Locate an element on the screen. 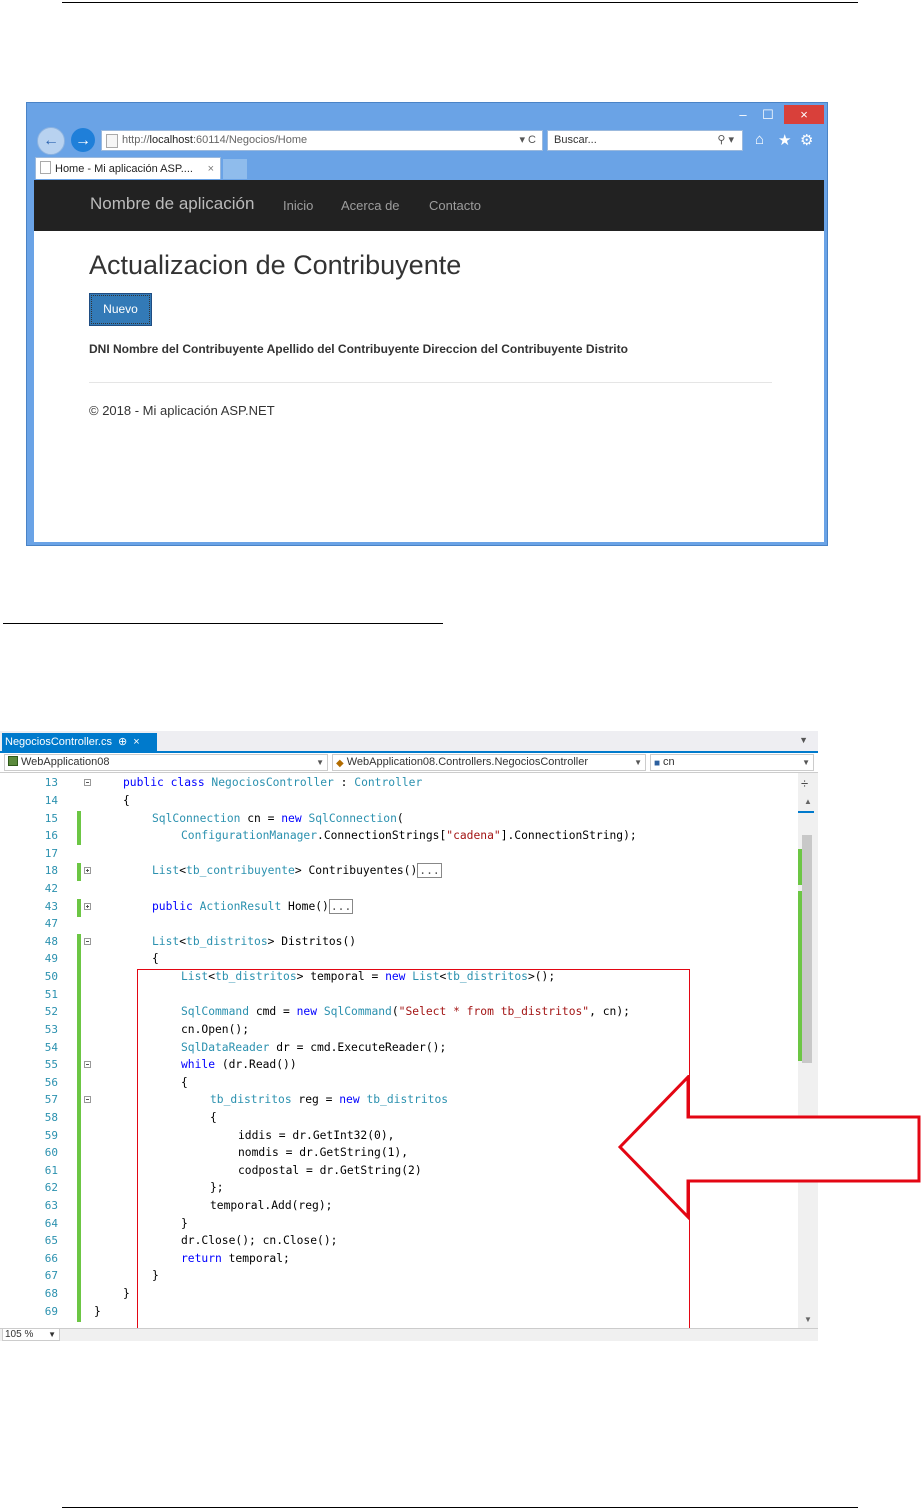 This screenshot has width=922, height=1512. browser-tab: Home - Mi aplicación ASP.... × is located at coordinates (128, 168).